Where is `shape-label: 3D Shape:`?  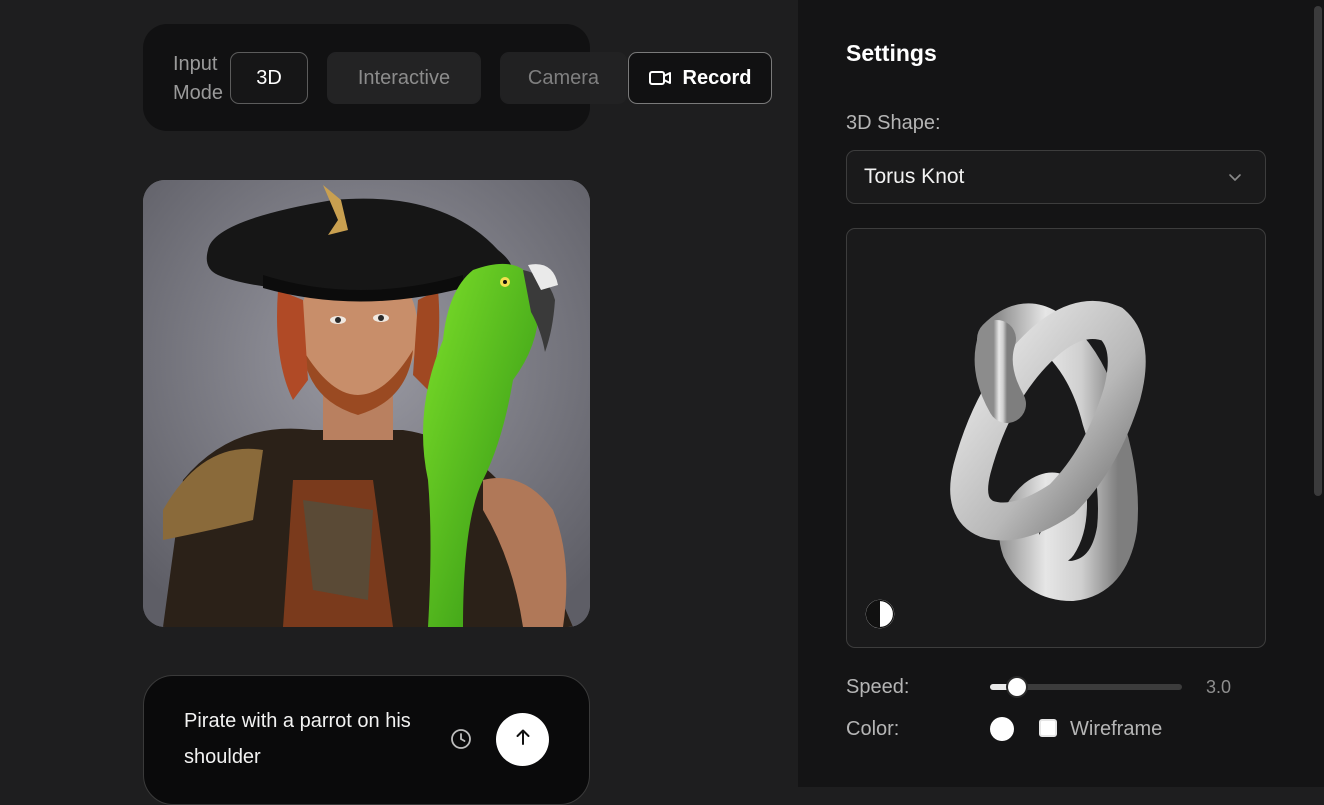
shape-label: 3D Shape: is located at coordinates (893, 123).